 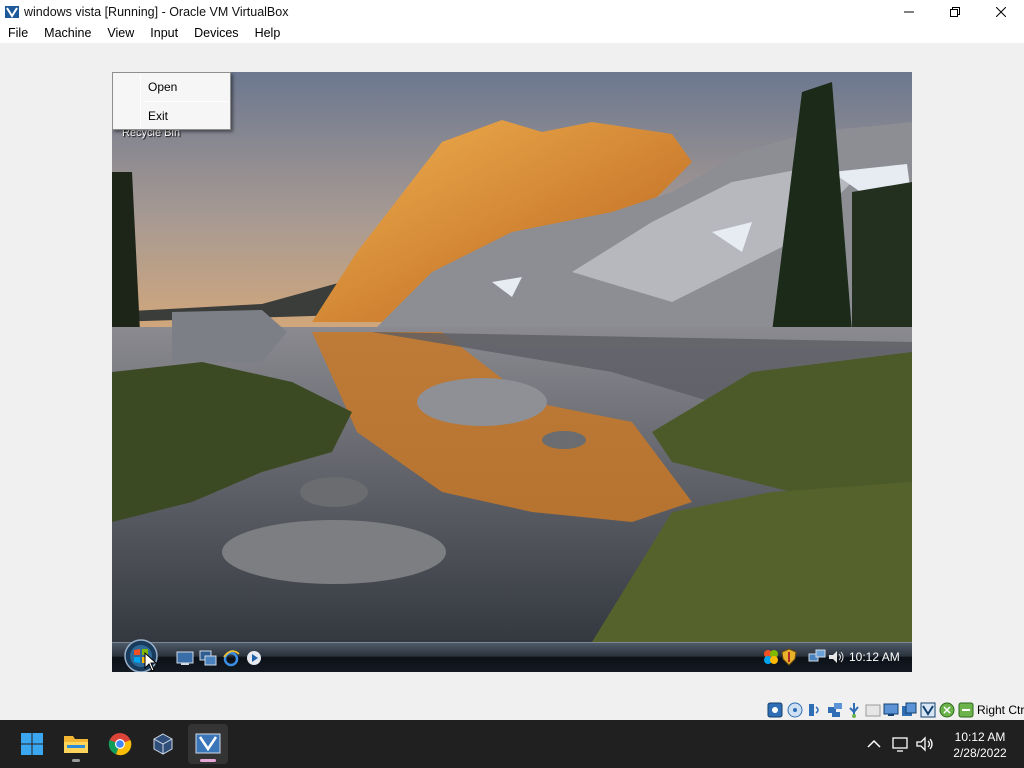 What do you see at coordinates (185, 101) in the screenshot?
I see `menu-separator` at bounding box center [185, 101].